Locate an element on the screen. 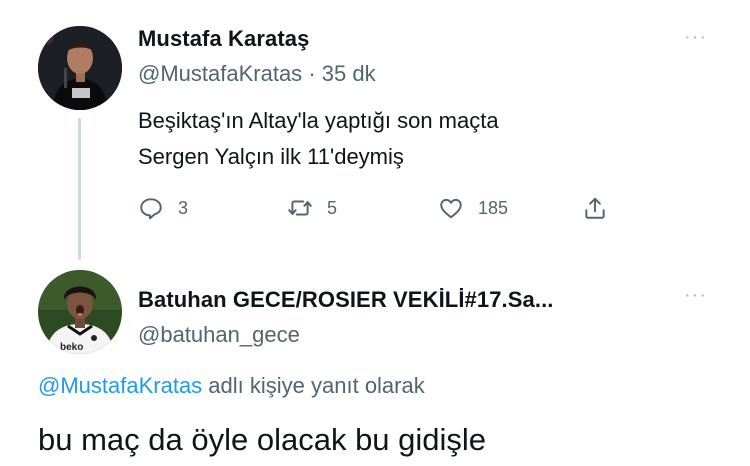 The image size is (750, 466). tweet-more-options-icon: ··· is located at coordinates (695, 37).